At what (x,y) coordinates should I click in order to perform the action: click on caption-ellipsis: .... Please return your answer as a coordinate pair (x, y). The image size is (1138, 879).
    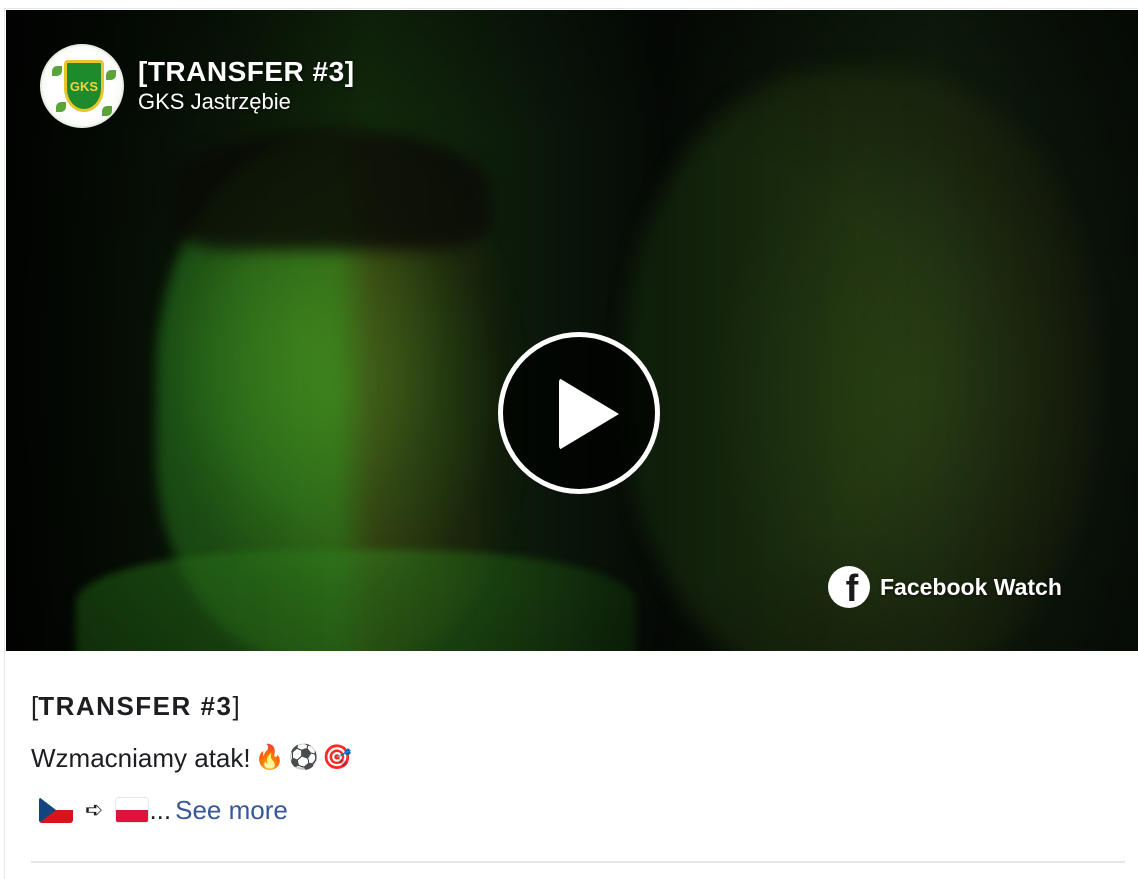
    Looking at the image, I should click on (160, 810).